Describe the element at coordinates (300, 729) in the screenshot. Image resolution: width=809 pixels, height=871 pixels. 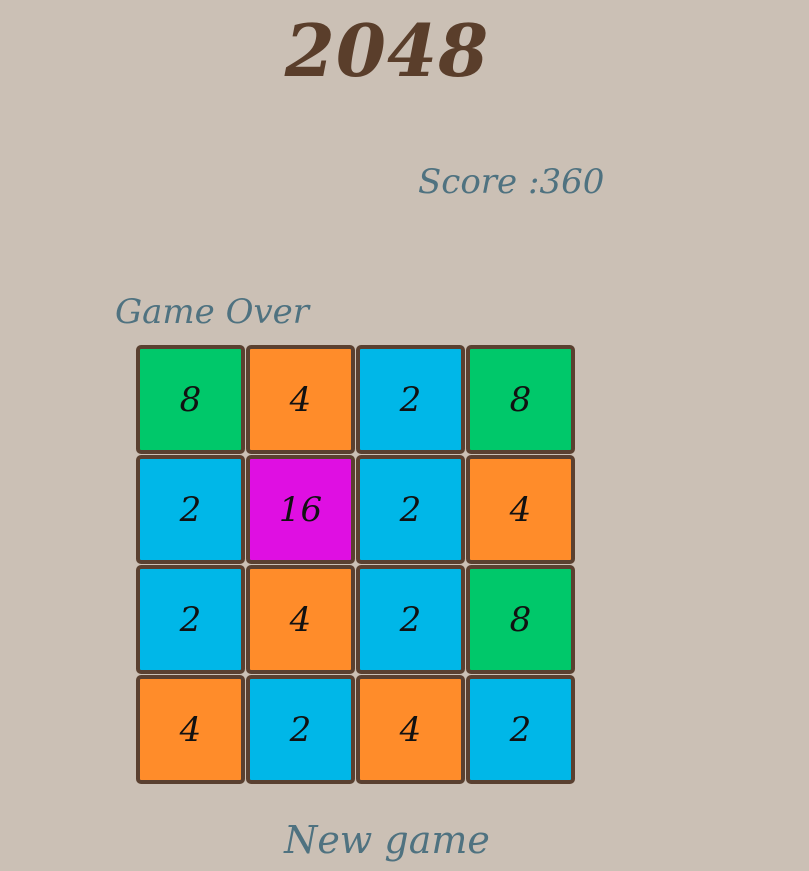
I see `tile-r4-c2: 2` at that location.